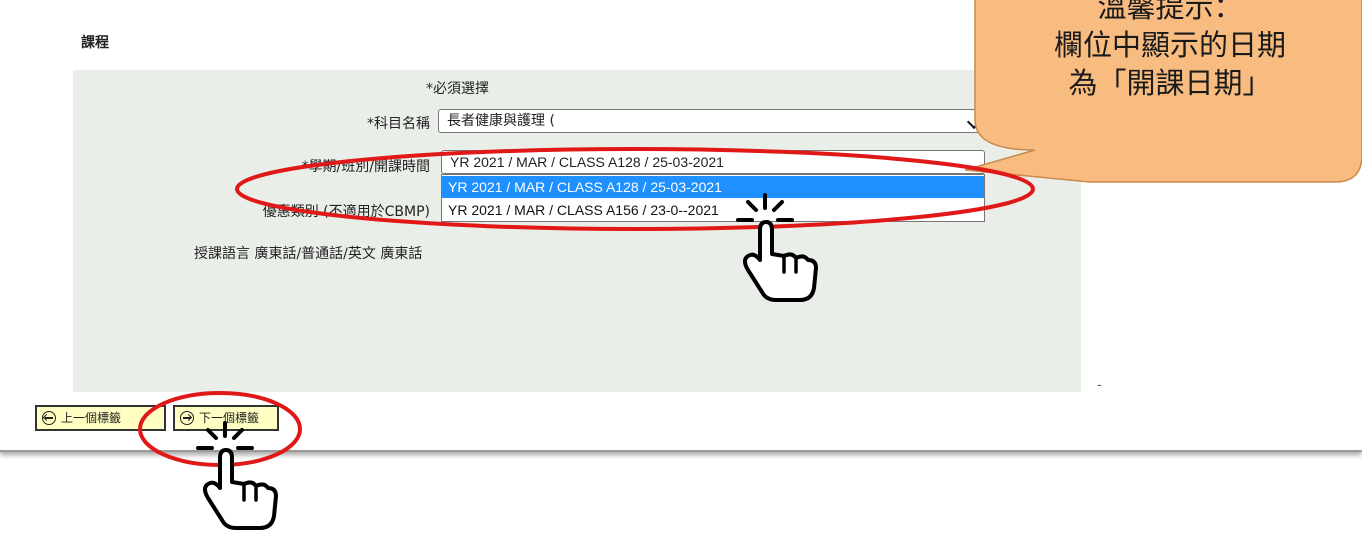 This screenshot has height=542, width=1362. I want to click on highlight-ellipse-dropdown, so click(635, 189).